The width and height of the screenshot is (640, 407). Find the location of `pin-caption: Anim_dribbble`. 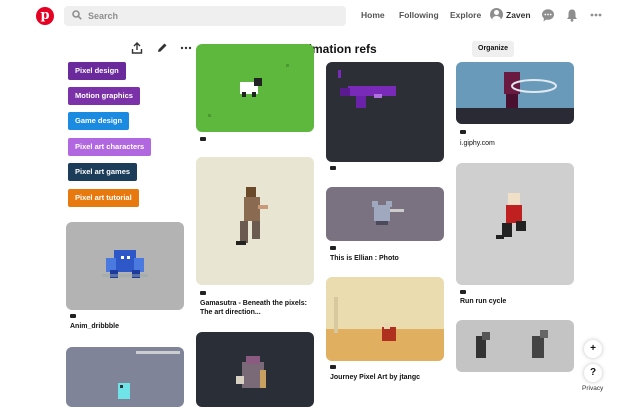

pin-caption: Anim_dribbble is located at coordinates (94, 326).